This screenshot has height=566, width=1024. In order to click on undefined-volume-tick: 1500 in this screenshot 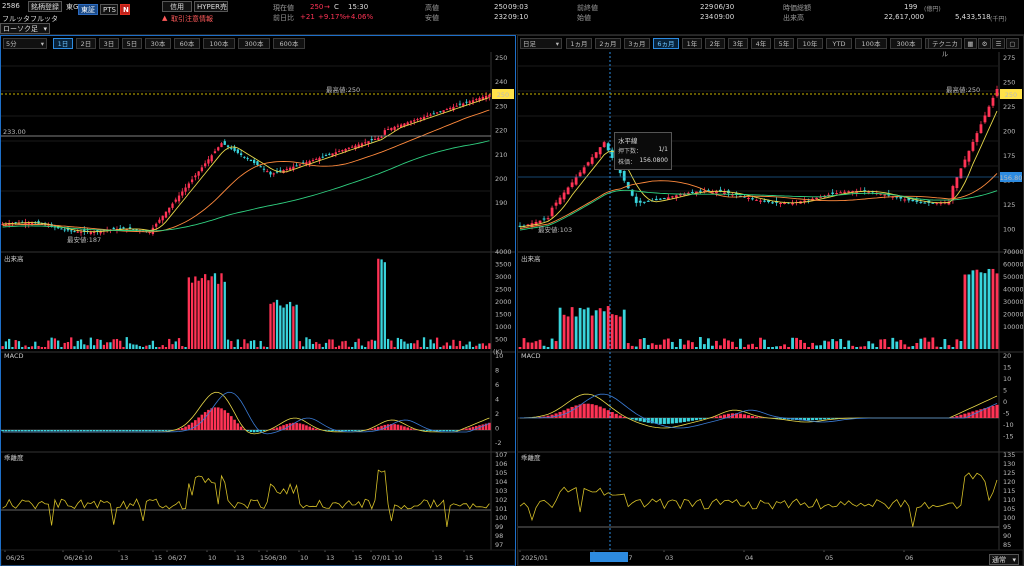, I will do `click(503, 315)`.